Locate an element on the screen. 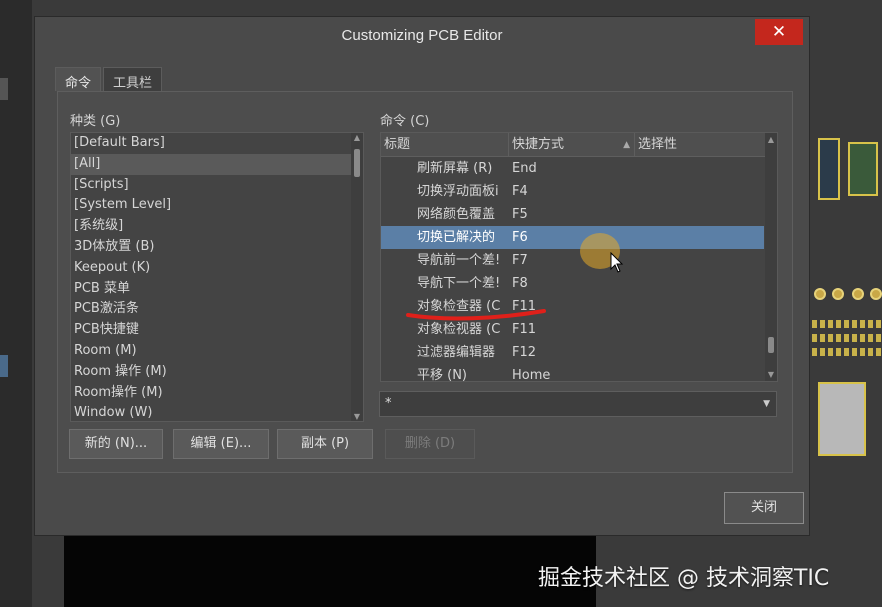 This screenshot has width=882, height=607. category-list-item: [Scripts] is located at coordinates (217, 185).